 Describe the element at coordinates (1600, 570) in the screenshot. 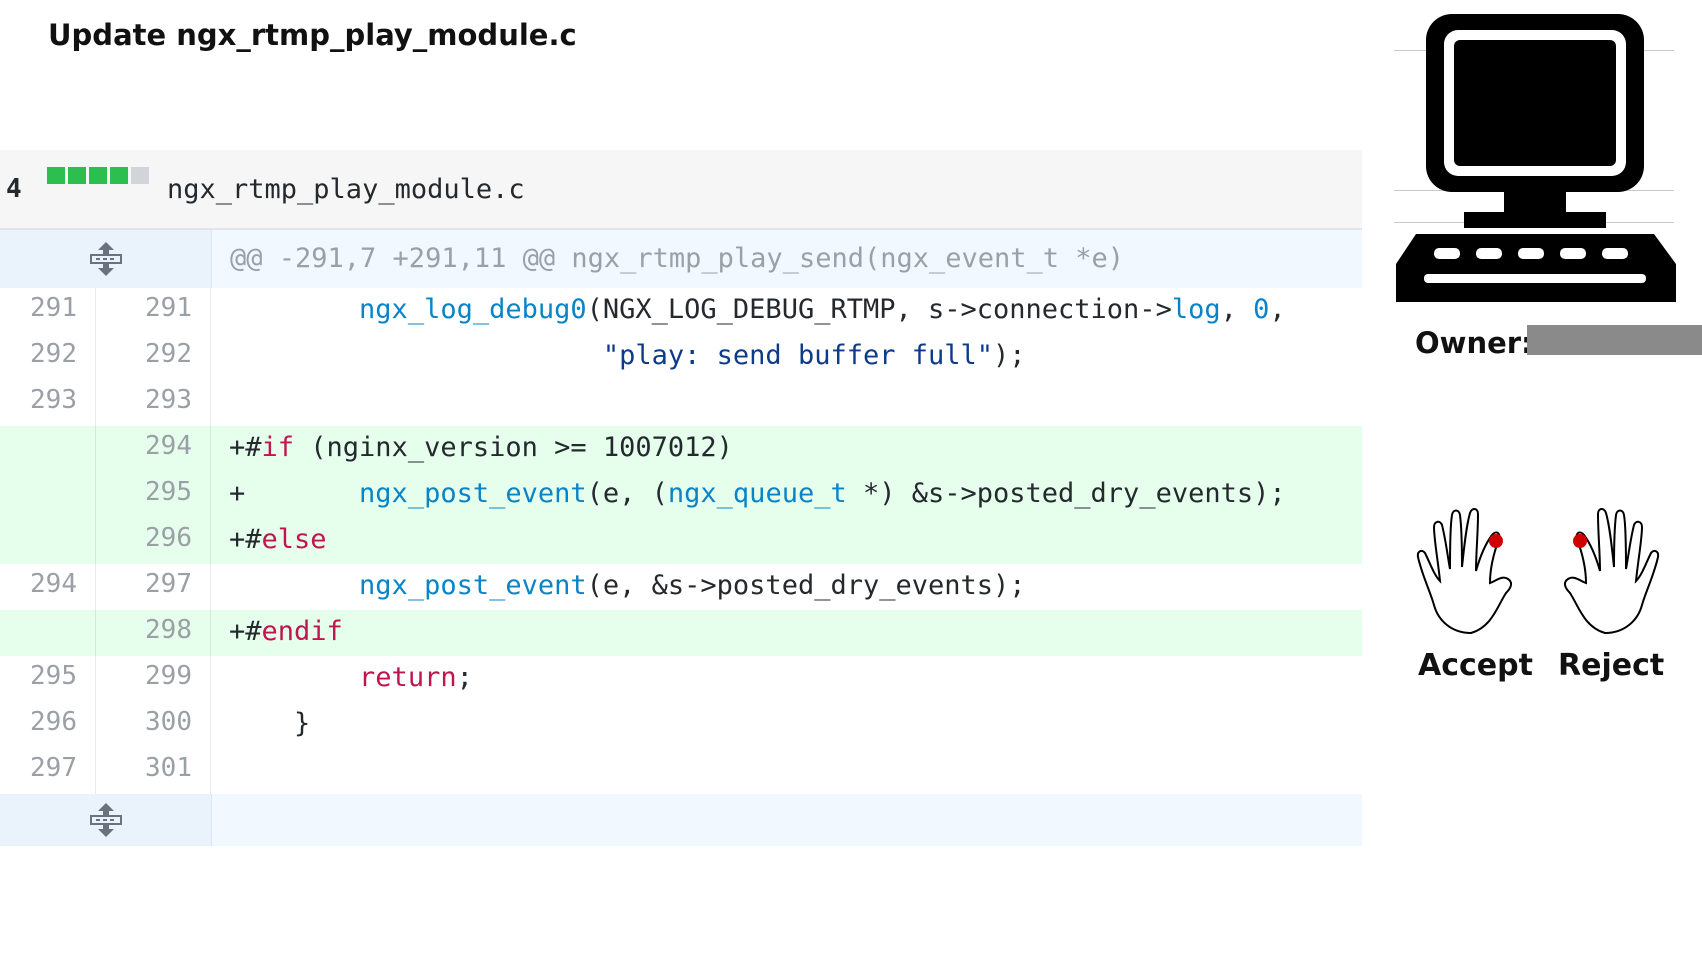

I see `right-hand-icon` at that location.